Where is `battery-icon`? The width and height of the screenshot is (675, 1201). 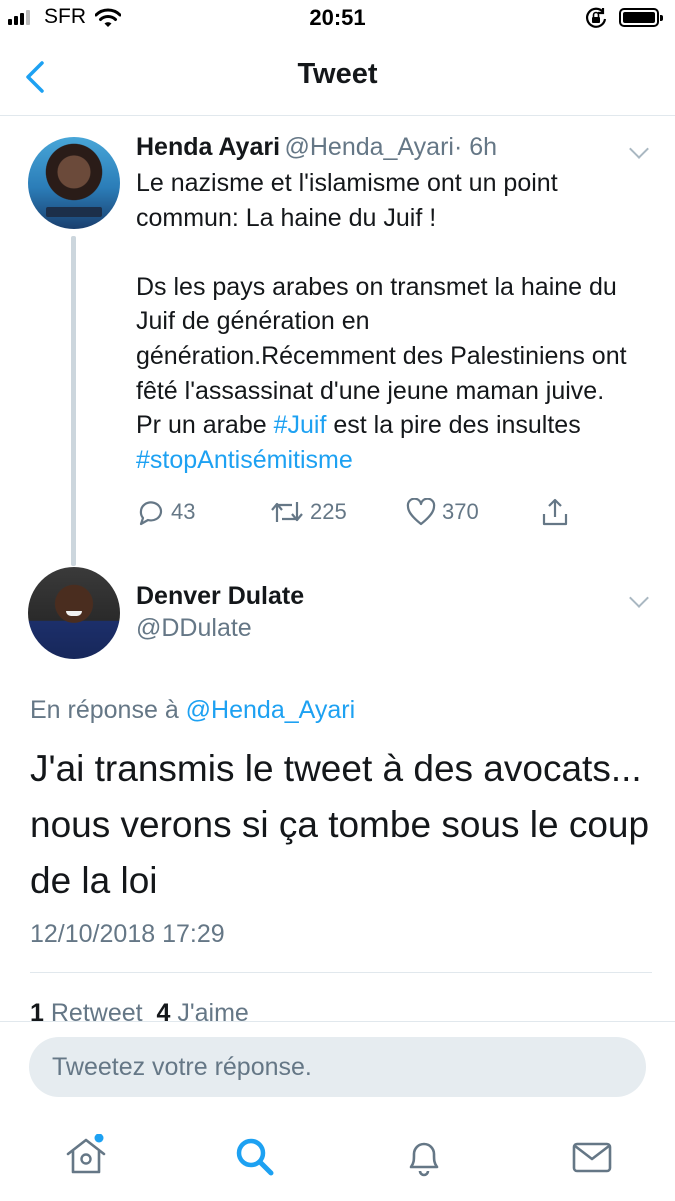
battery-icon is located at coordinates (641, 17).